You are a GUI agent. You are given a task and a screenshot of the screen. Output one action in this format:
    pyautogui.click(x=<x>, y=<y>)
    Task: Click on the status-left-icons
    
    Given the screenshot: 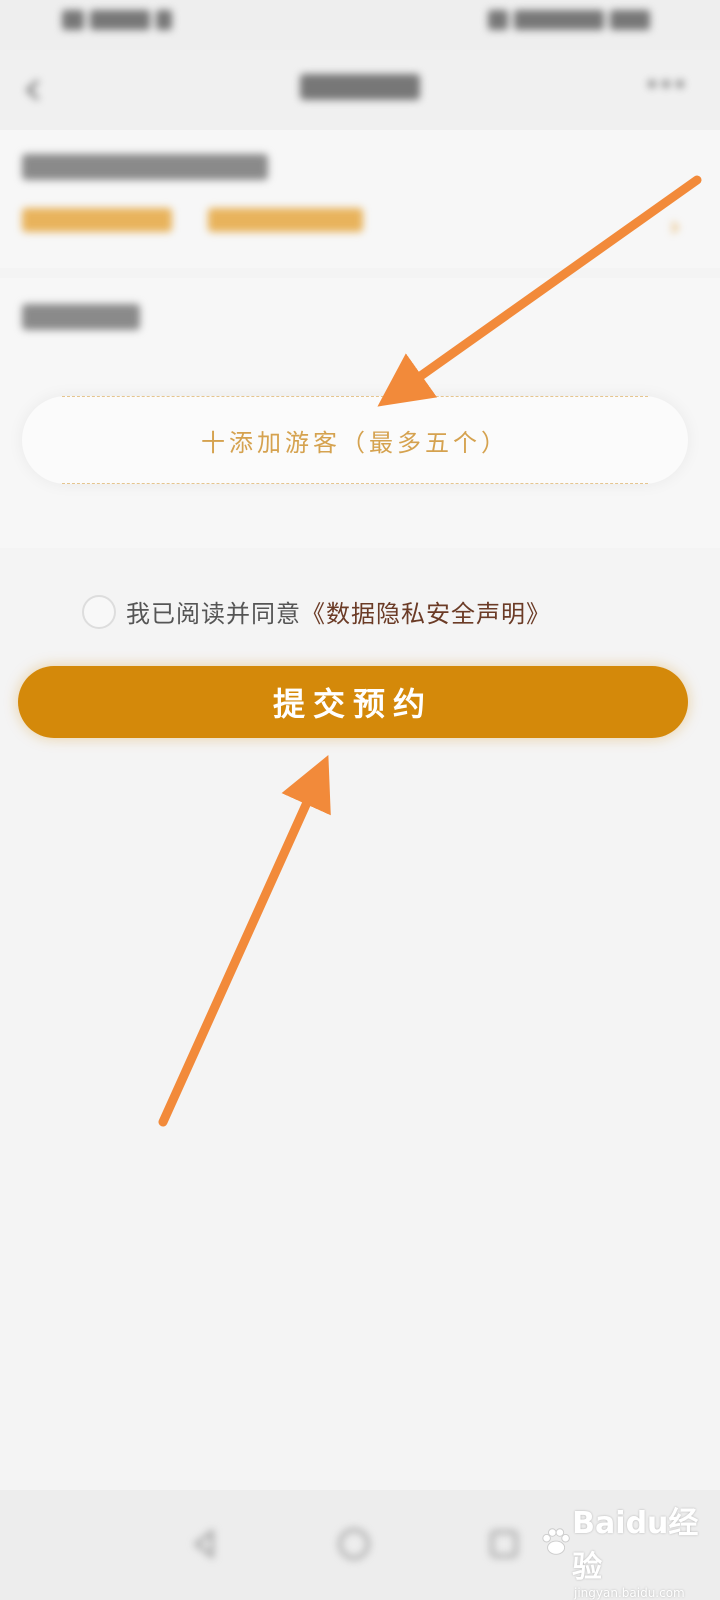 What is the action you would take?
    pyautogui.click(x=117, y=20)
    